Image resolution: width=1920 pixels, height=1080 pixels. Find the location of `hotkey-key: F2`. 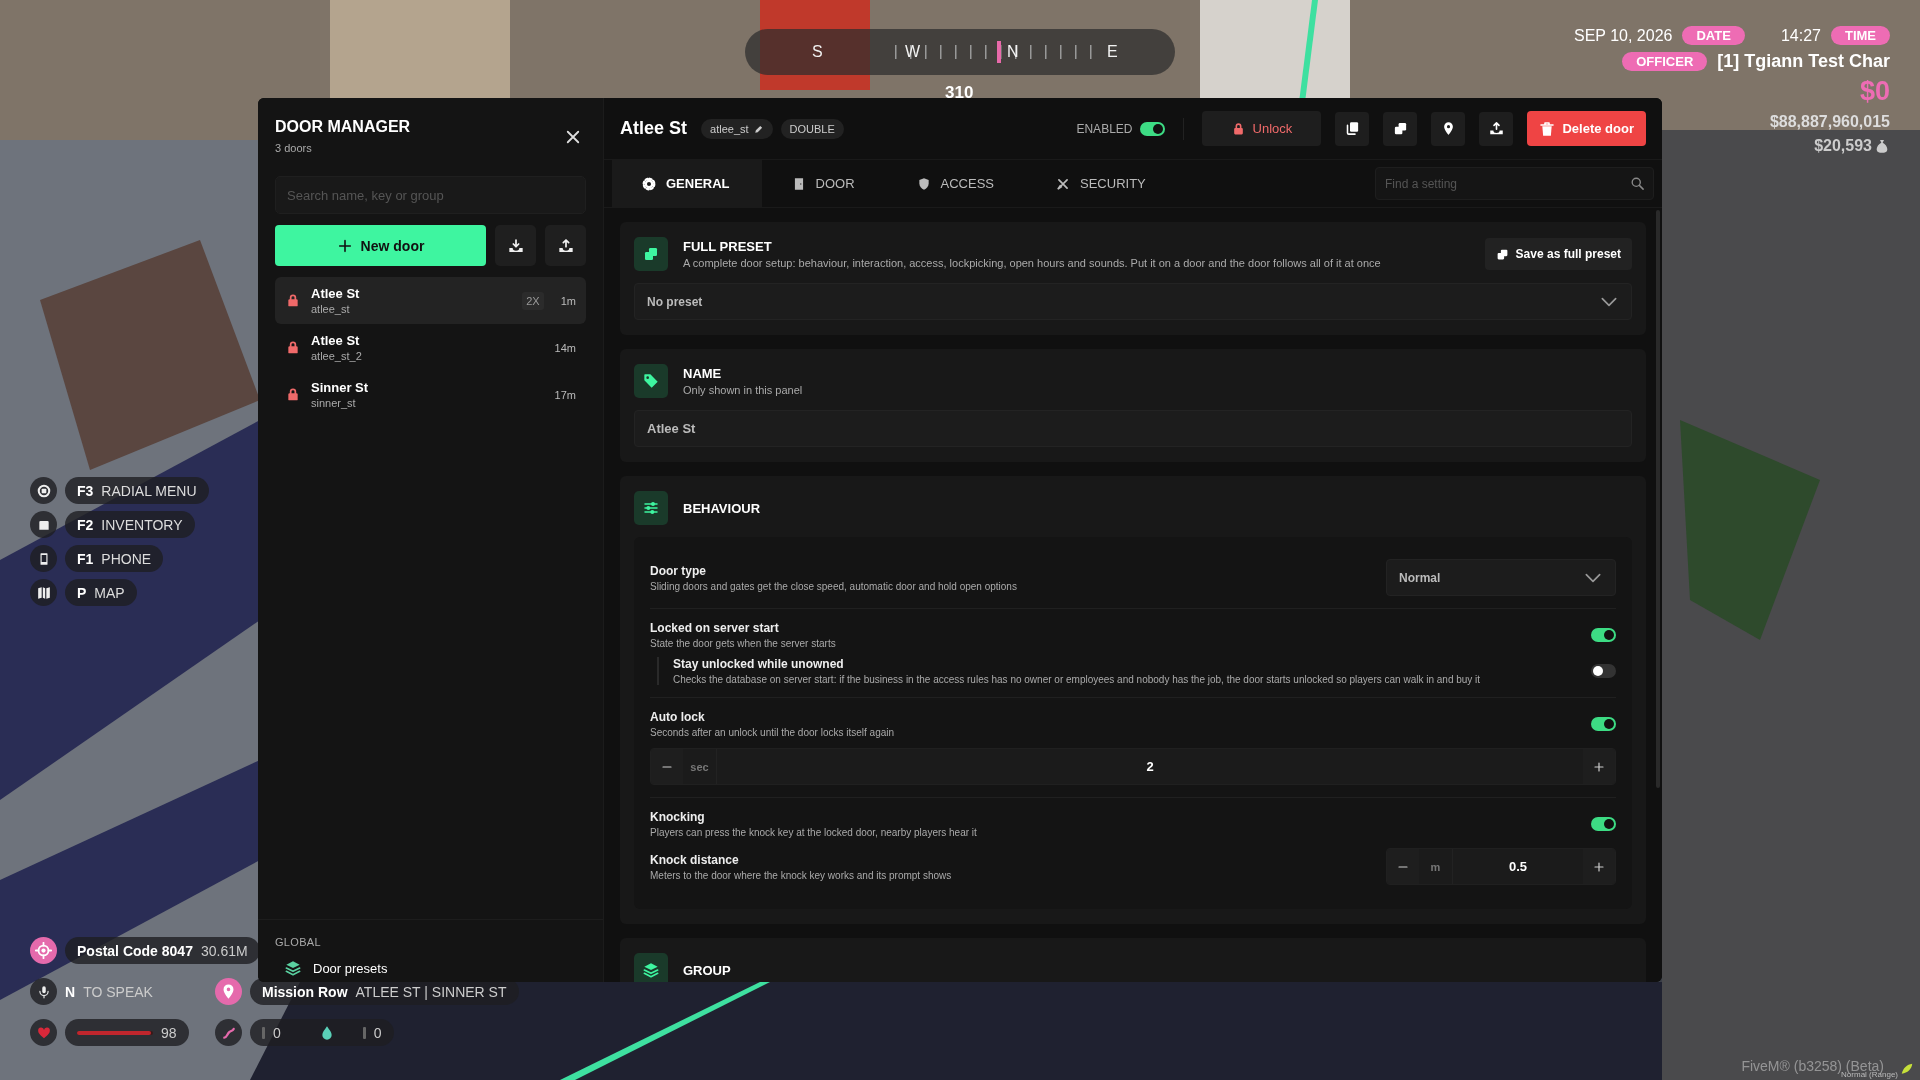

hotkey-key: F2 is located at coordinates (85, 524).